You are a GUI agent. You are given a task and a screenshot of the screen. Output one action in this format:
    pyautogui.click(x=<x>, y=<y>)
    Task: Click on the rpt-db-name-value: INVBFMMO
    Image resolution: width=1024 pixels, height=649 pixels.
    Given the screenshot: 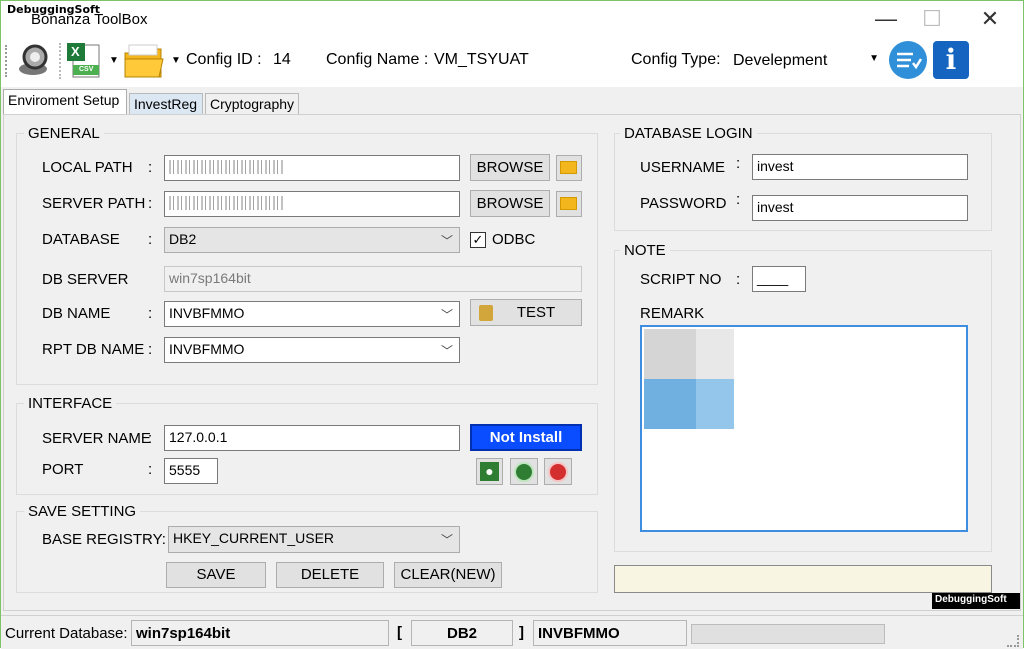 What is the action you would take?
    pyautogui.click(x=207, y=349)
    